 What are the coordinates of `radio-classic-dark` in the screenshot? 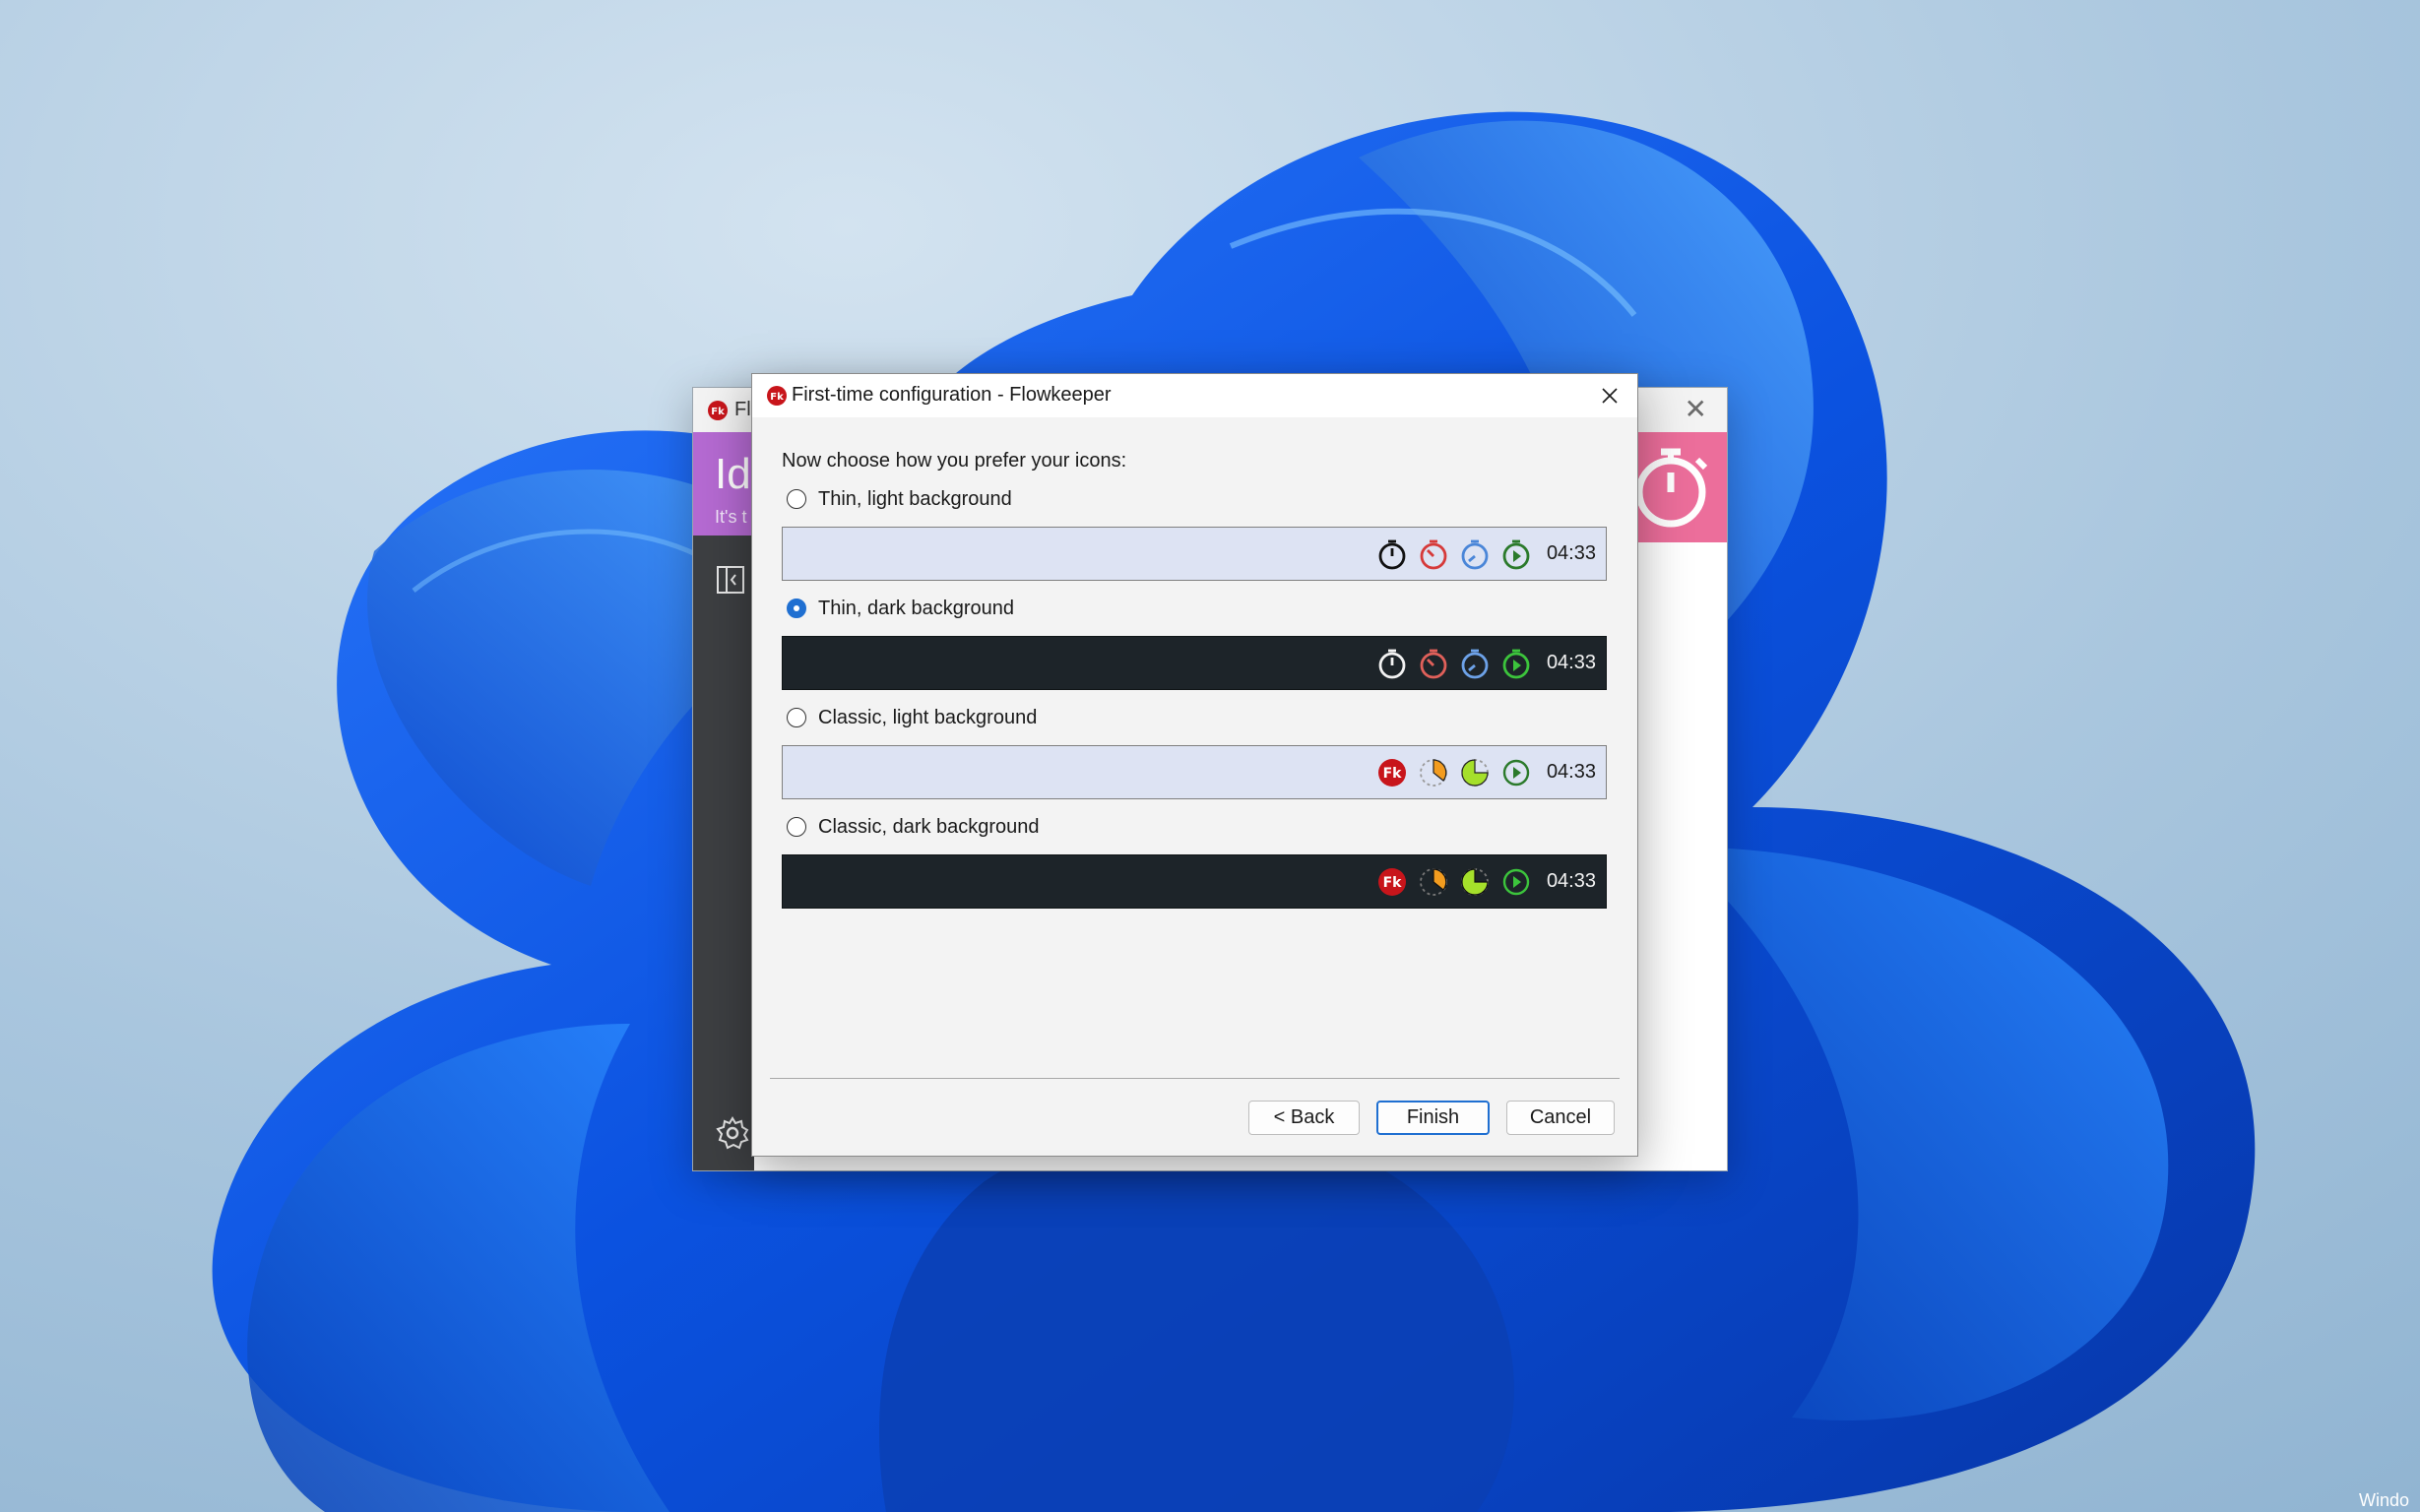 It's located at (796, 827).